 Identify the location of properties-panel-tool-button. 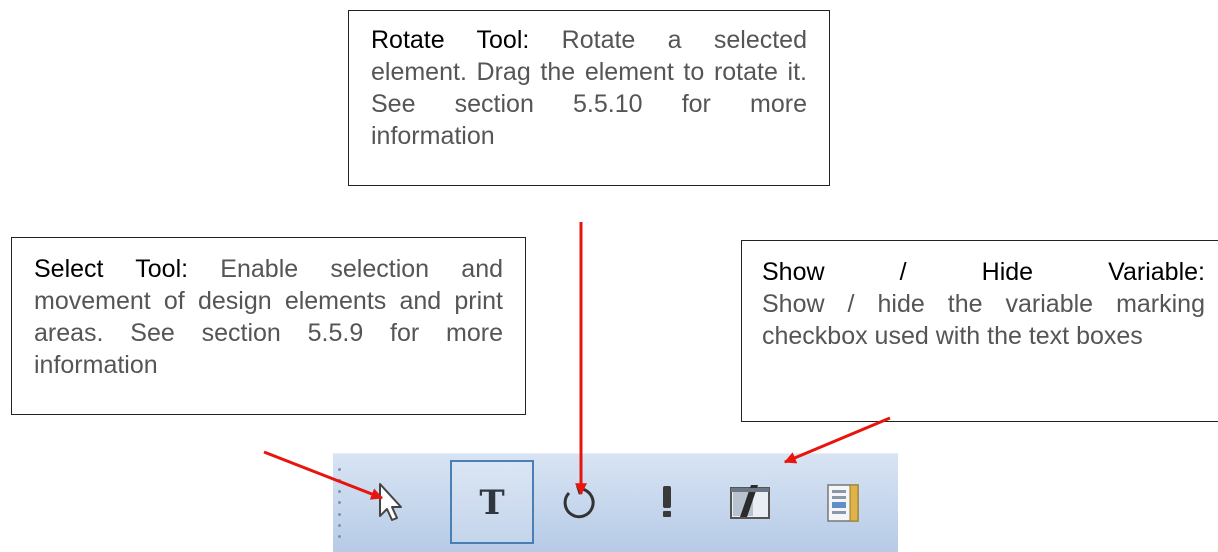
(844, 502).